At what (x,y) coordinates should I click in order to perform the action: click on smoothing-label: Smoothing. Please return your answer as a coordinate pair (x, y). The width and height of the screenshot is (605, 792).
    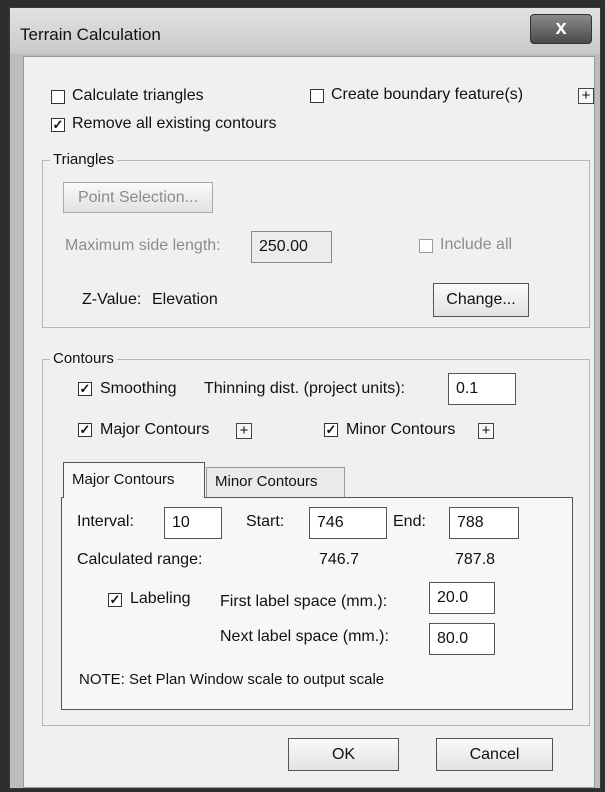
    Looking at the image, I should click on (138, 388).